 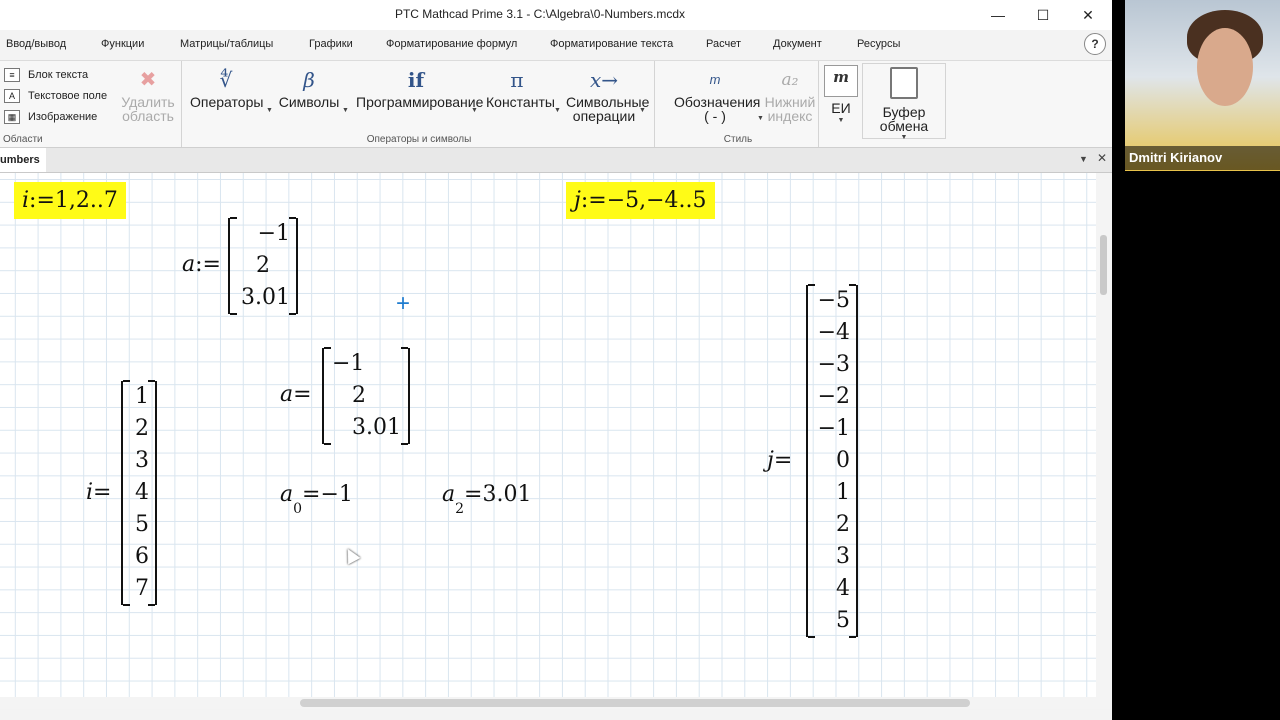 I want to click on a-definition-matrix: −1 2 3.01, so click(x=263, y=266).